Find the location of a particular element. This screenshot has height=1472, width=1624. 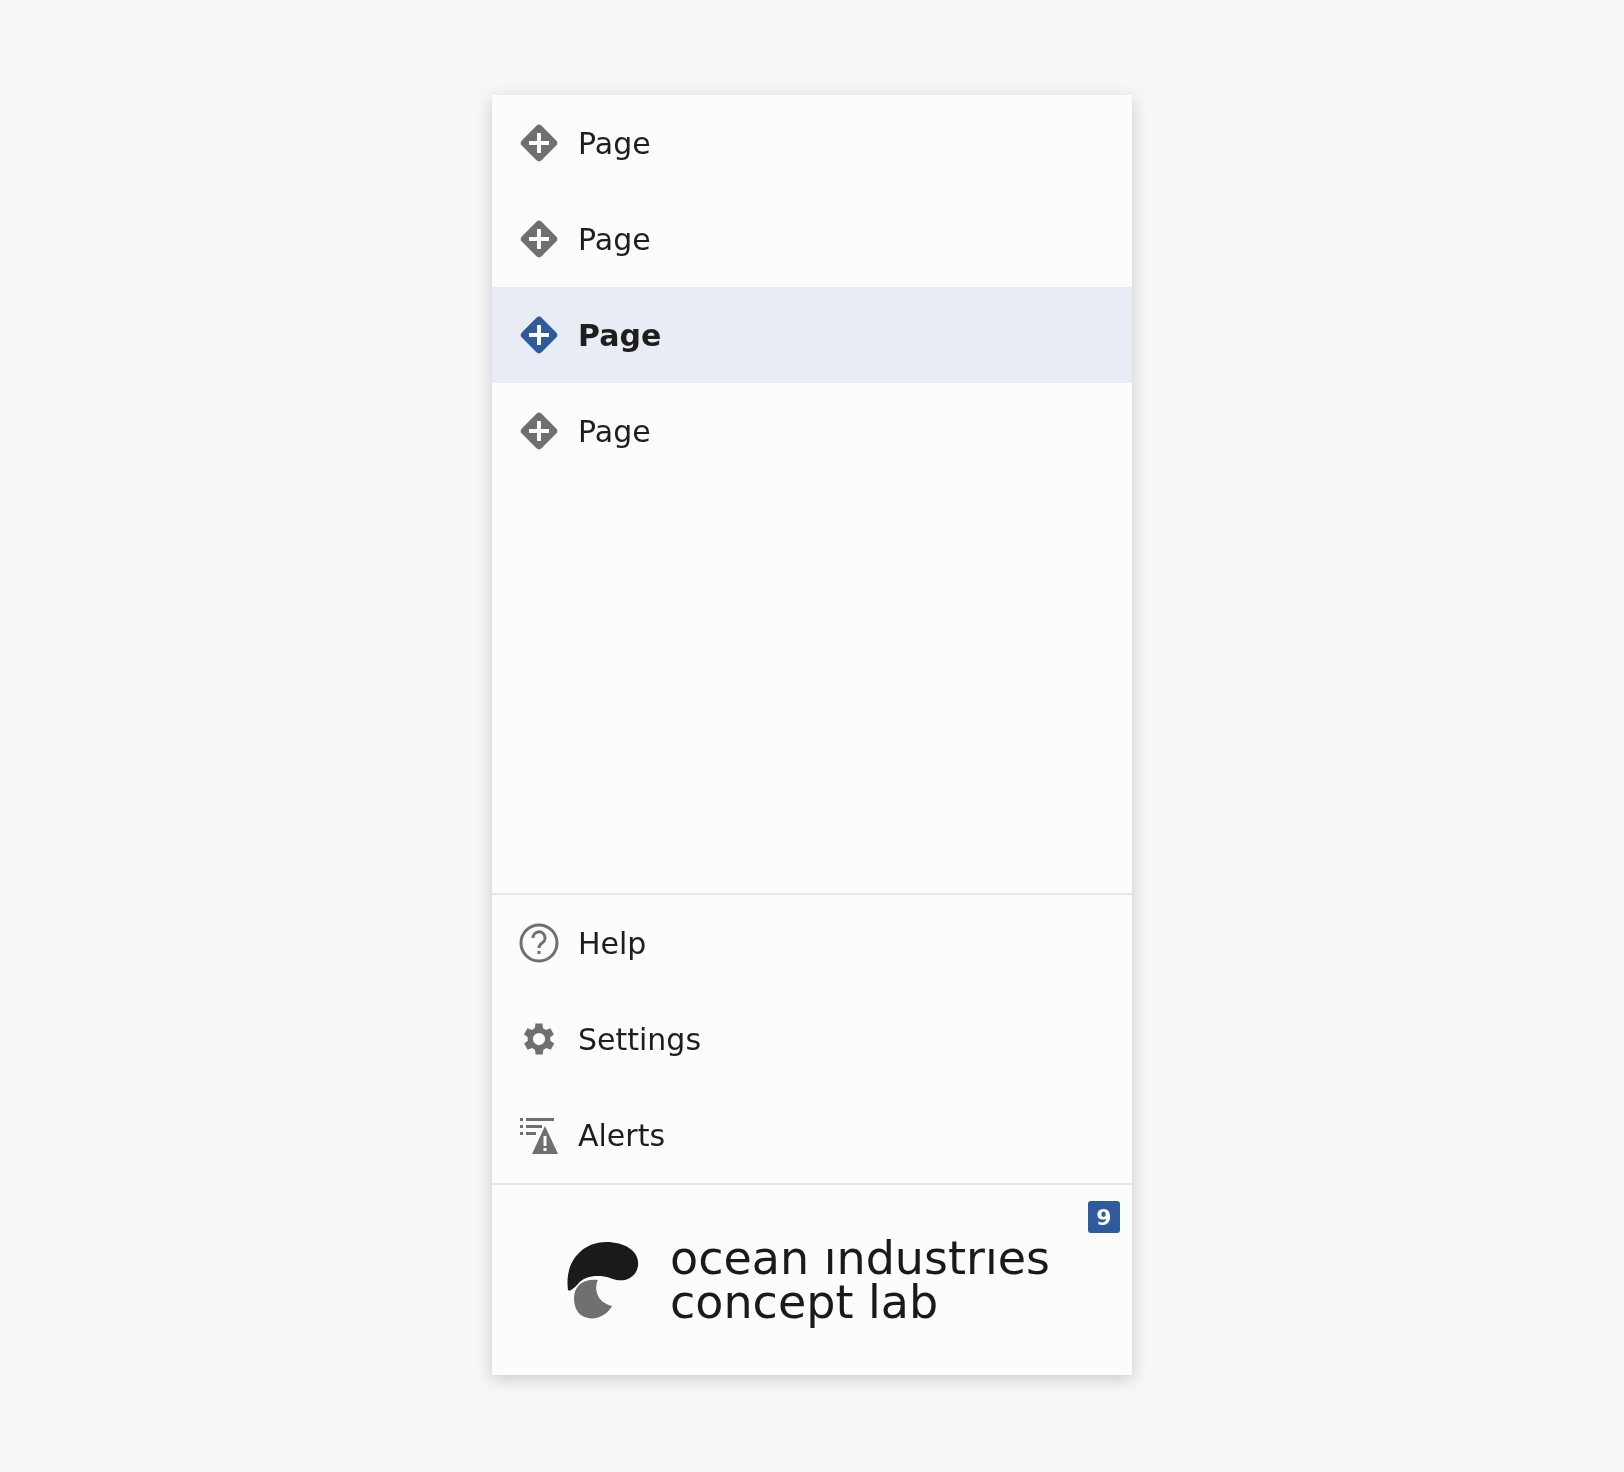

notification-badge: 9 is located at coordinates (1104, 1217).